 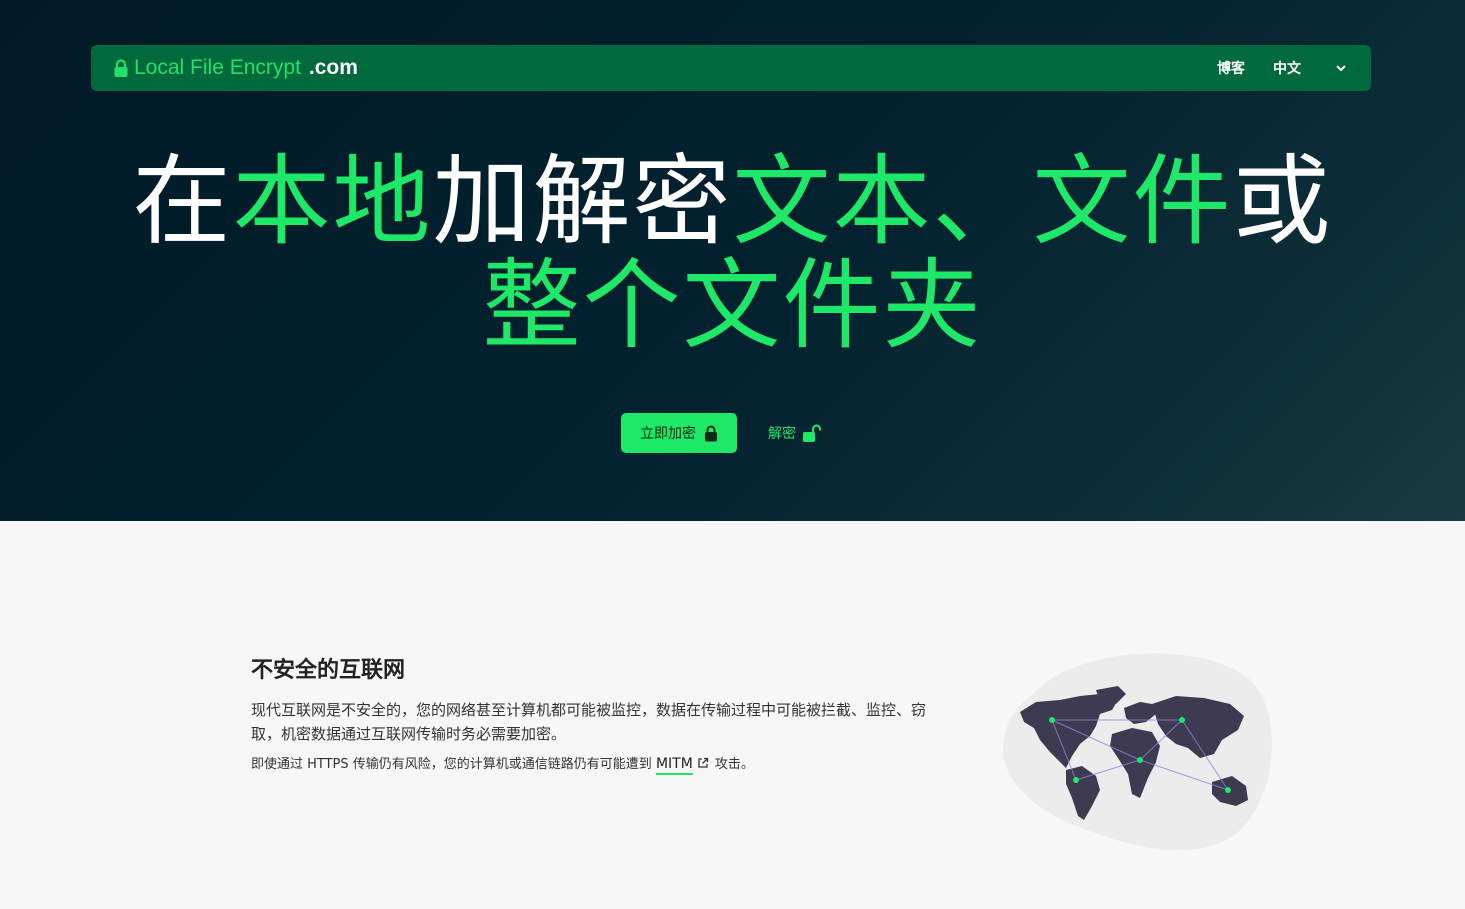 What do you see at coordinates (734, 764) in the screenshot?
I see `note-text-after: 攻击。` at bounding box center [734, 764].